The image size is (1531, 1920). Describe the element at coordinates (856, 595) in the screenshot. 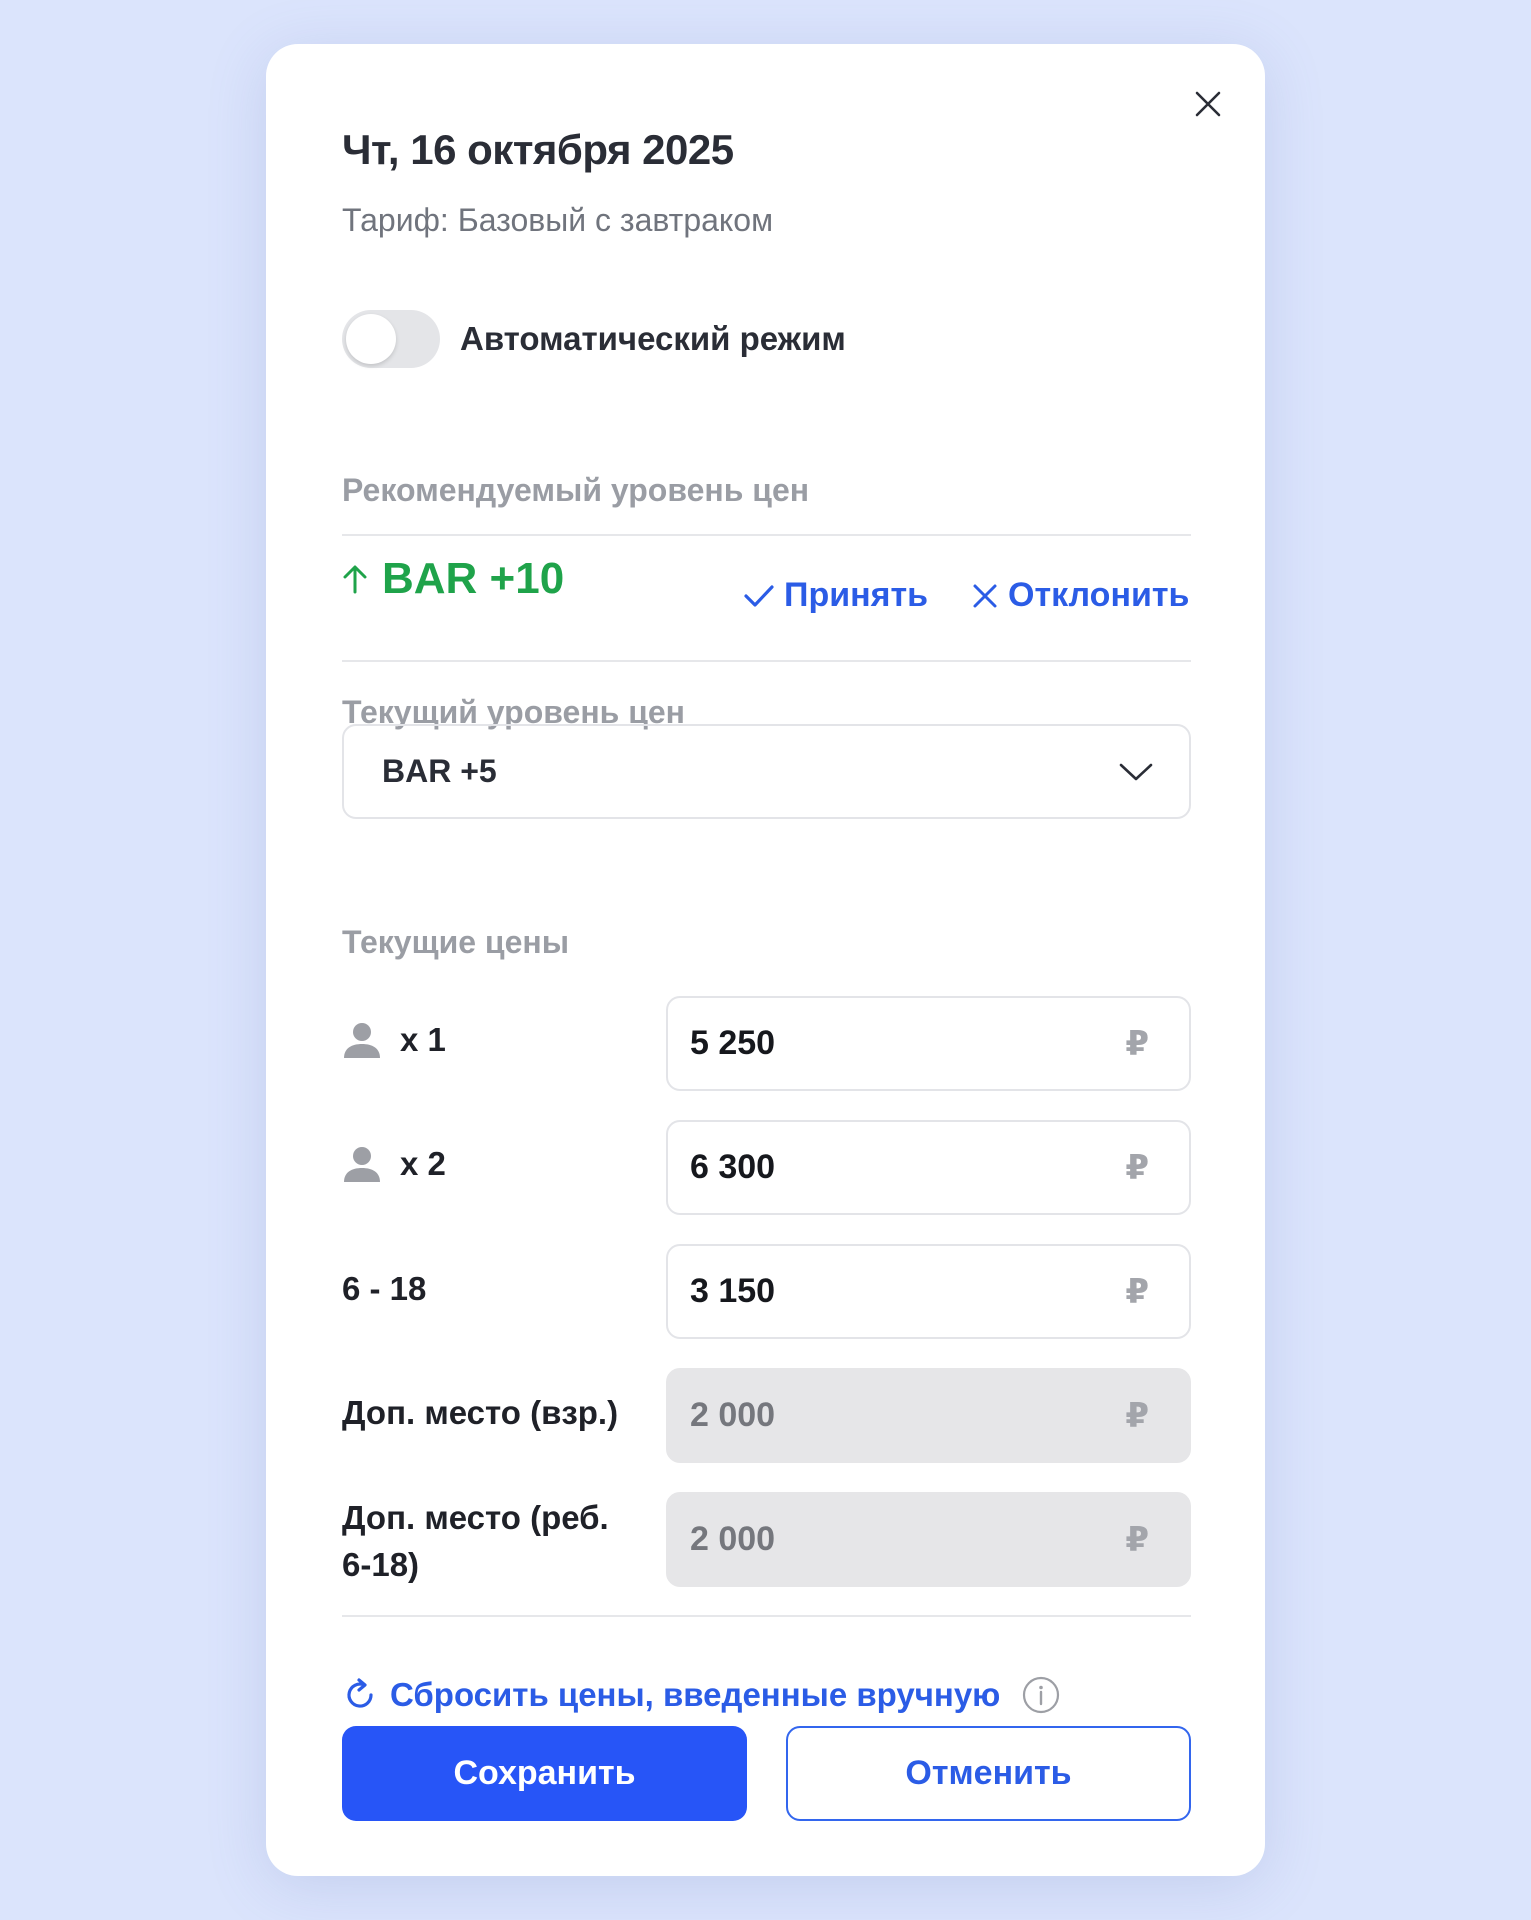

I see `accept-label: Принять` at that location.